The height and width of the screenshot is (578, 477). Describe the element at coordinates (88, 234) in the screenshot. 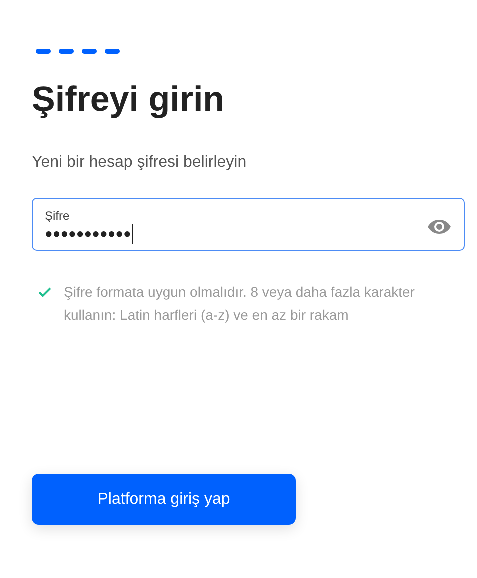

I see `password-value: ●●●●●●●●●●●` at that location.